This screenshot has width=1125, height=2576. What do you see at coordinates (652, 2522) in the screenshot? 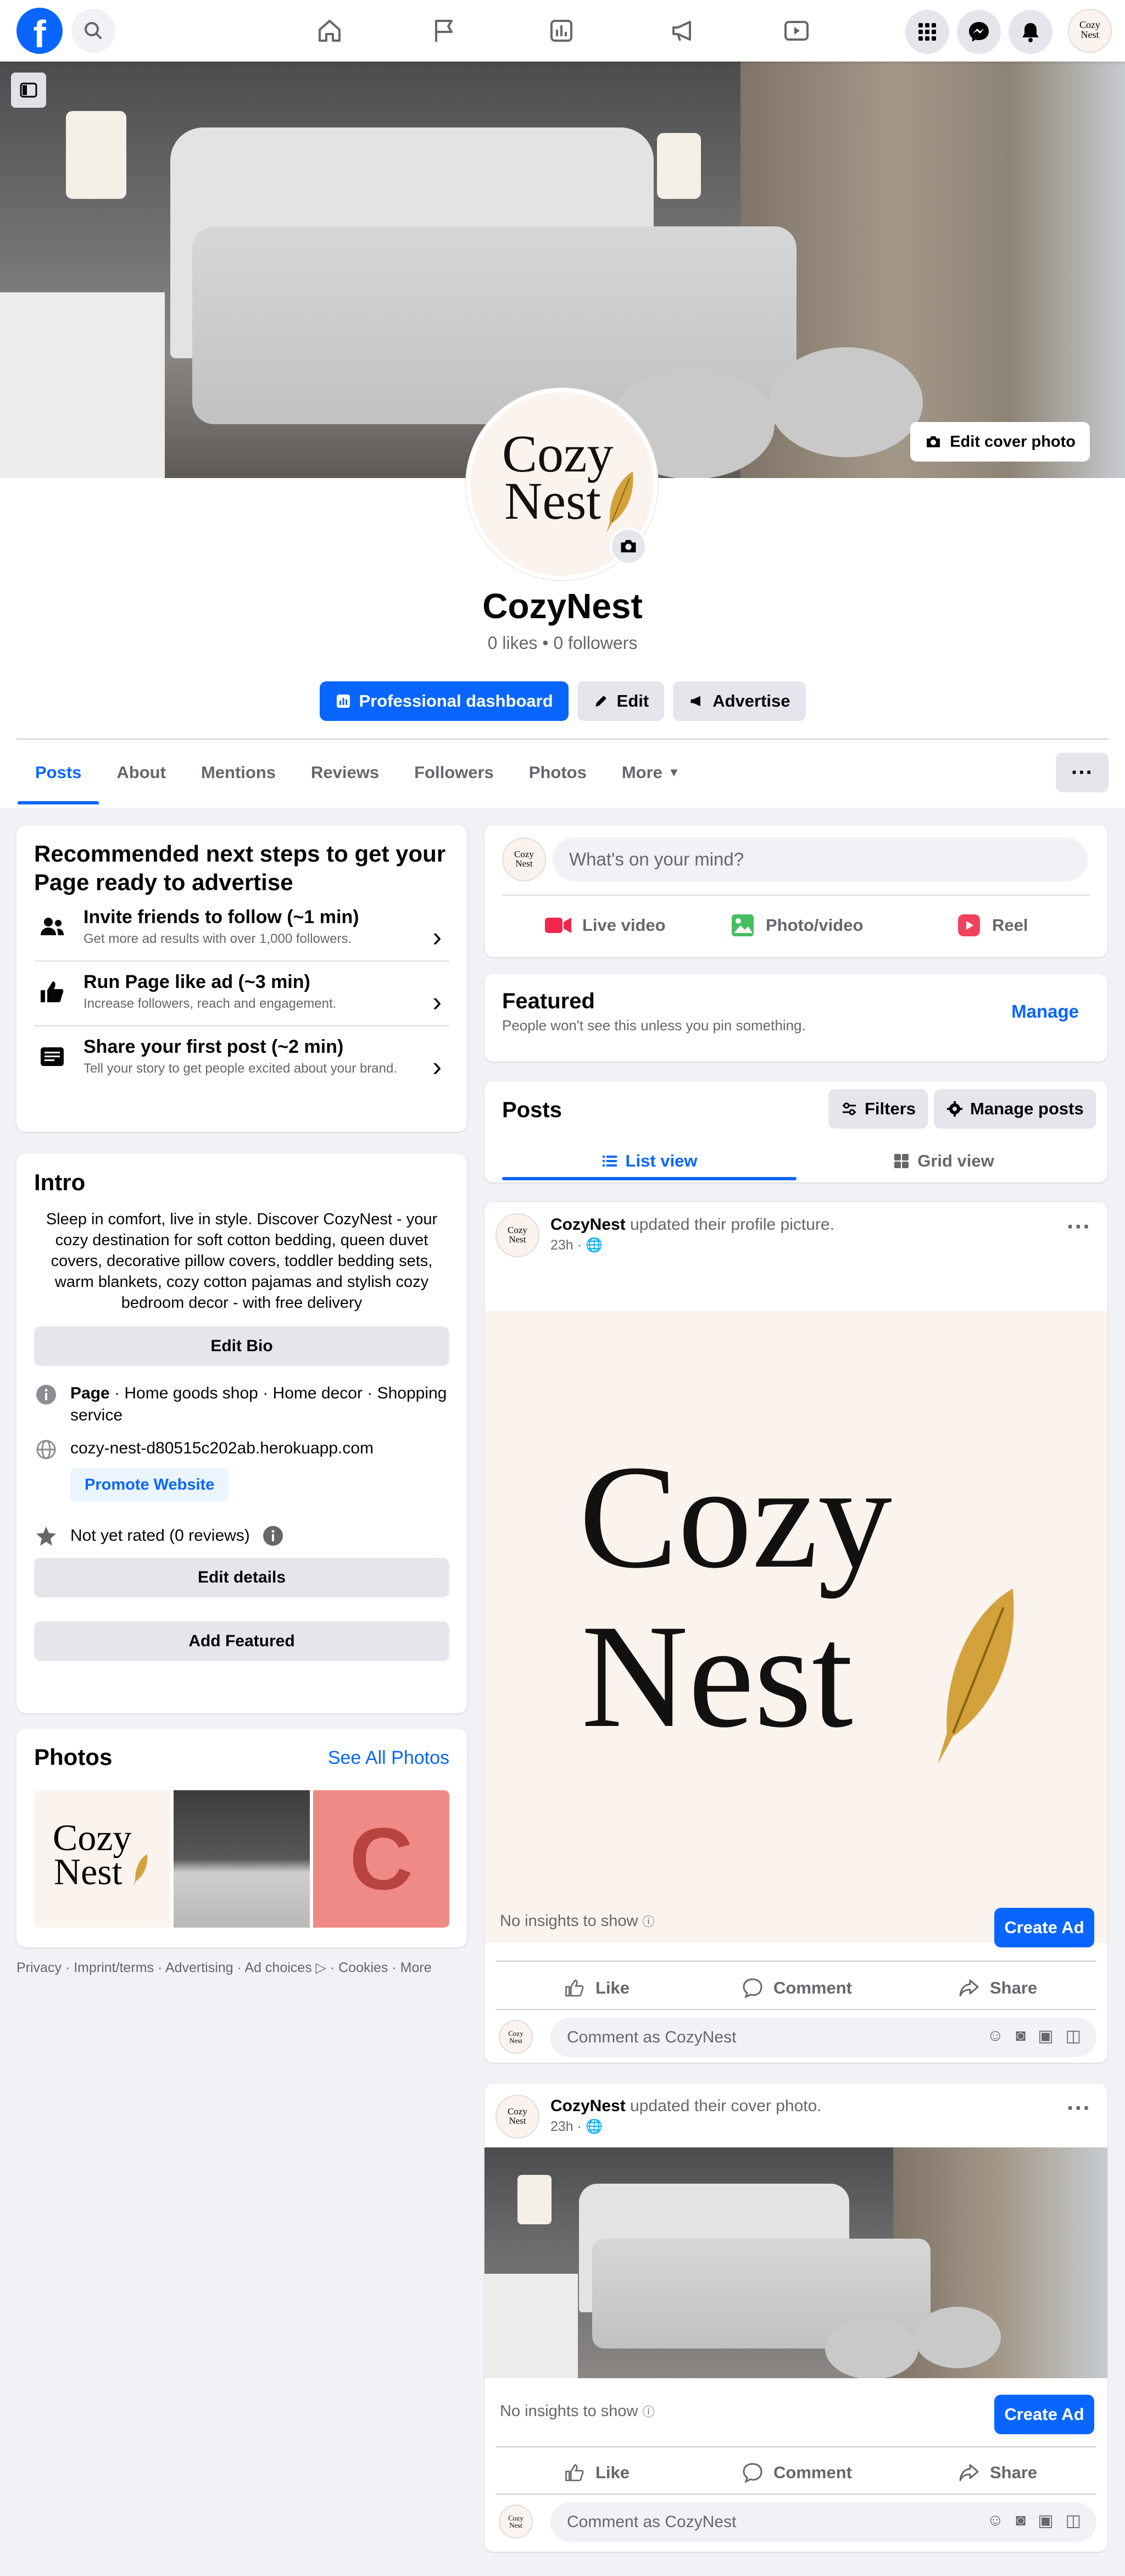
I see `comment-placeholder: Comment as CozyNest` at bounding box center [652, 2522].